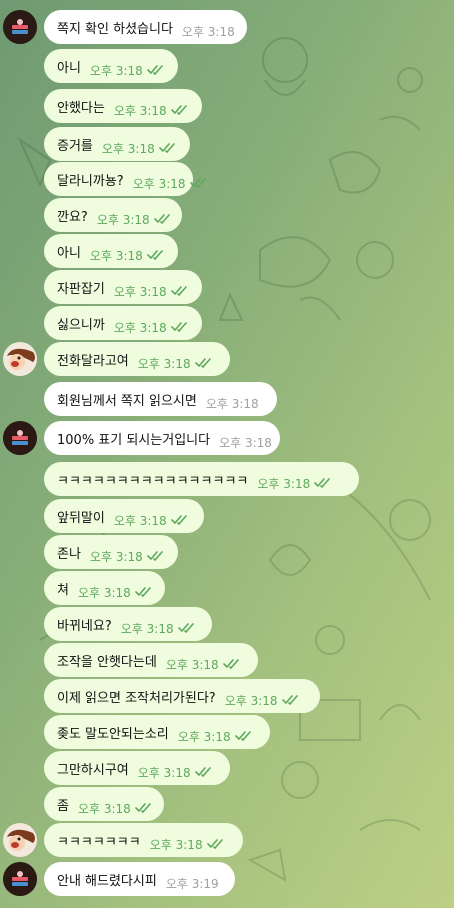 This screenshot has height=908, width=454. What do you see at coordinates (137, 768) in the screenshot?
I see `outgoing-message-bubble: 그만하시구여 오후 3:18` at bounding box center [137, 768].